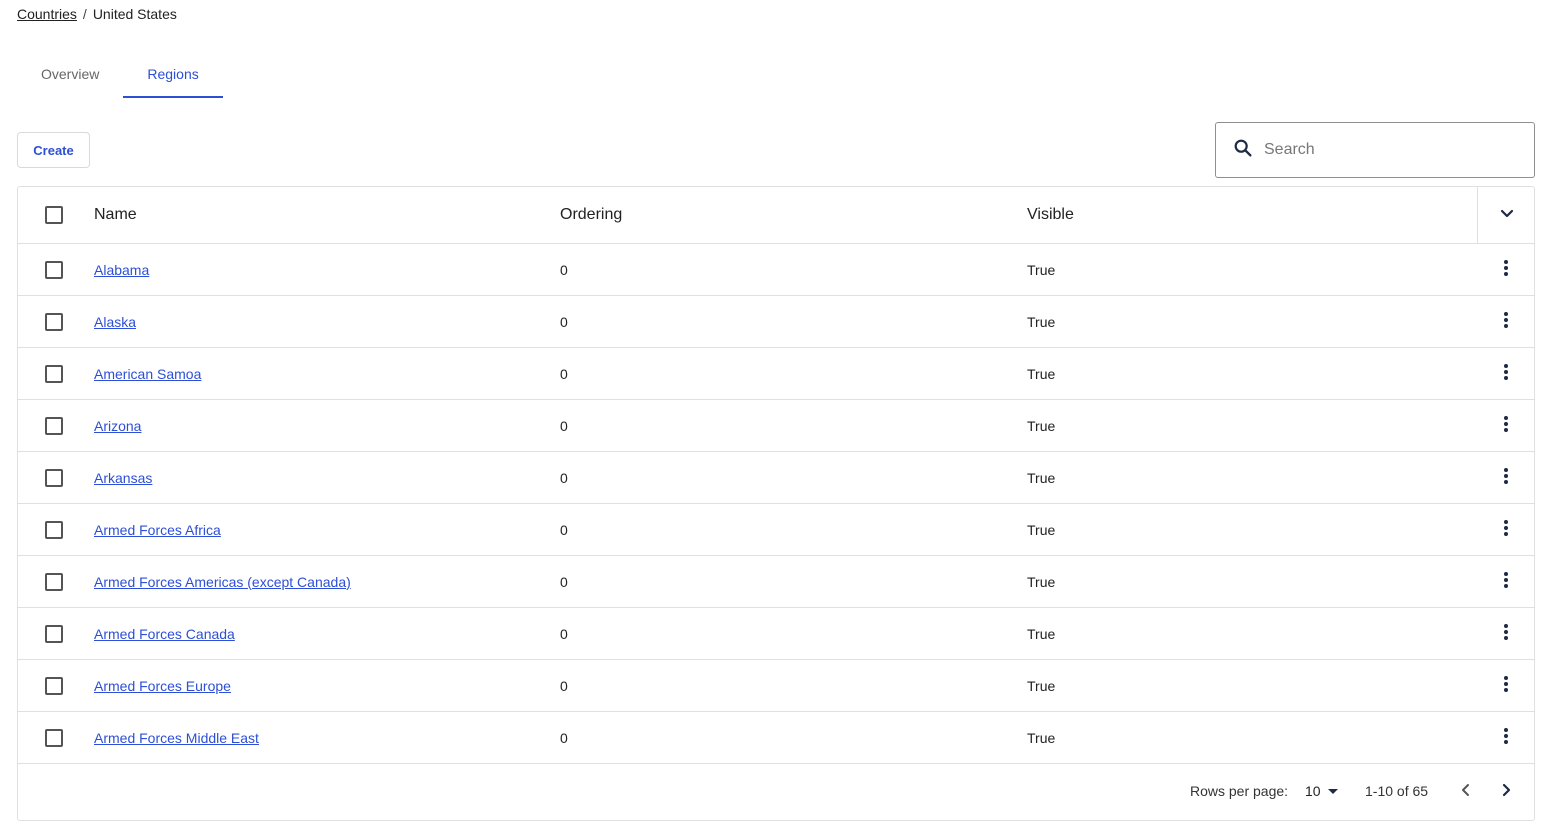  I want to click on region-name-link: Armed Forces Middle East, so click(176, 738).